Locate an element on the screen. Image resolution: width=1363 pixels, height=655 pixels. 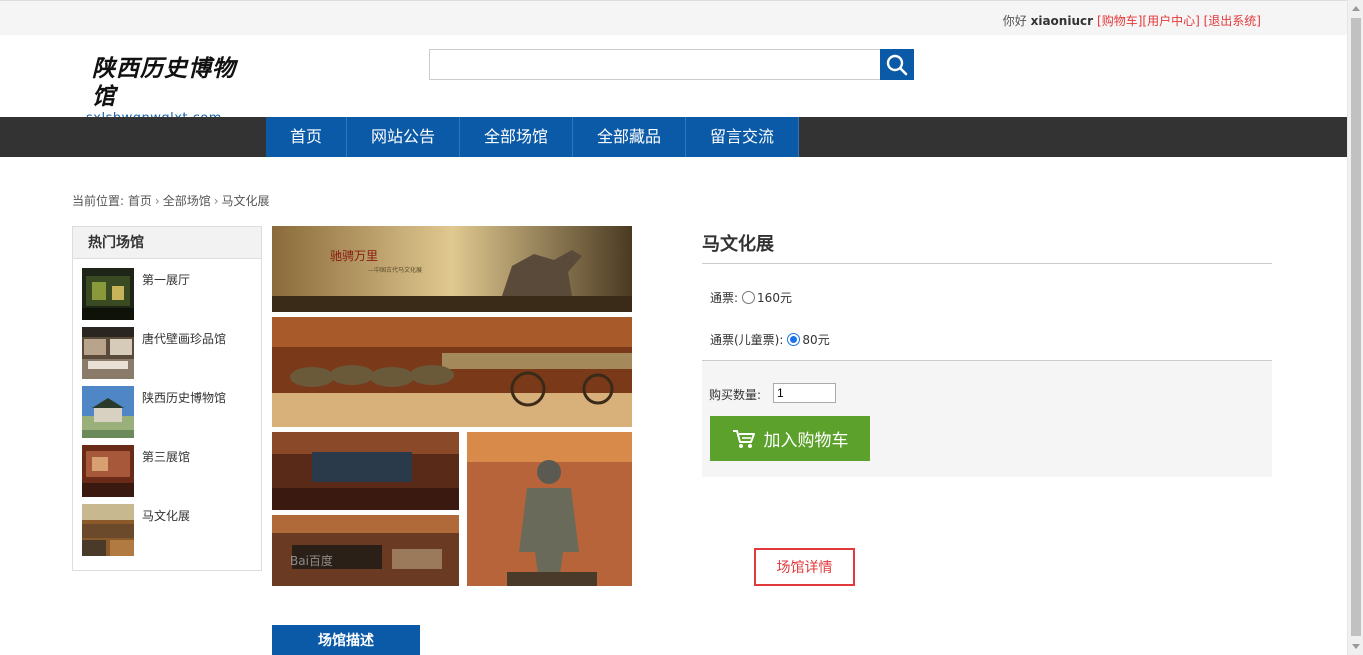
watermark-text: Bai百度 is located at coordinates (311, 560).